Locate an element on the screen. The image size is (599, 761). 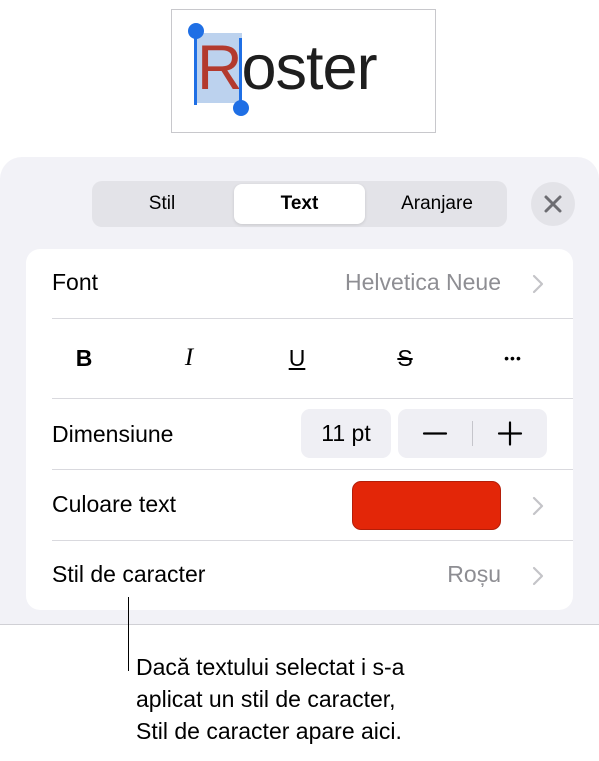
character-style-row: Stil de caracter Roșu is located at coordinates (299, 575).